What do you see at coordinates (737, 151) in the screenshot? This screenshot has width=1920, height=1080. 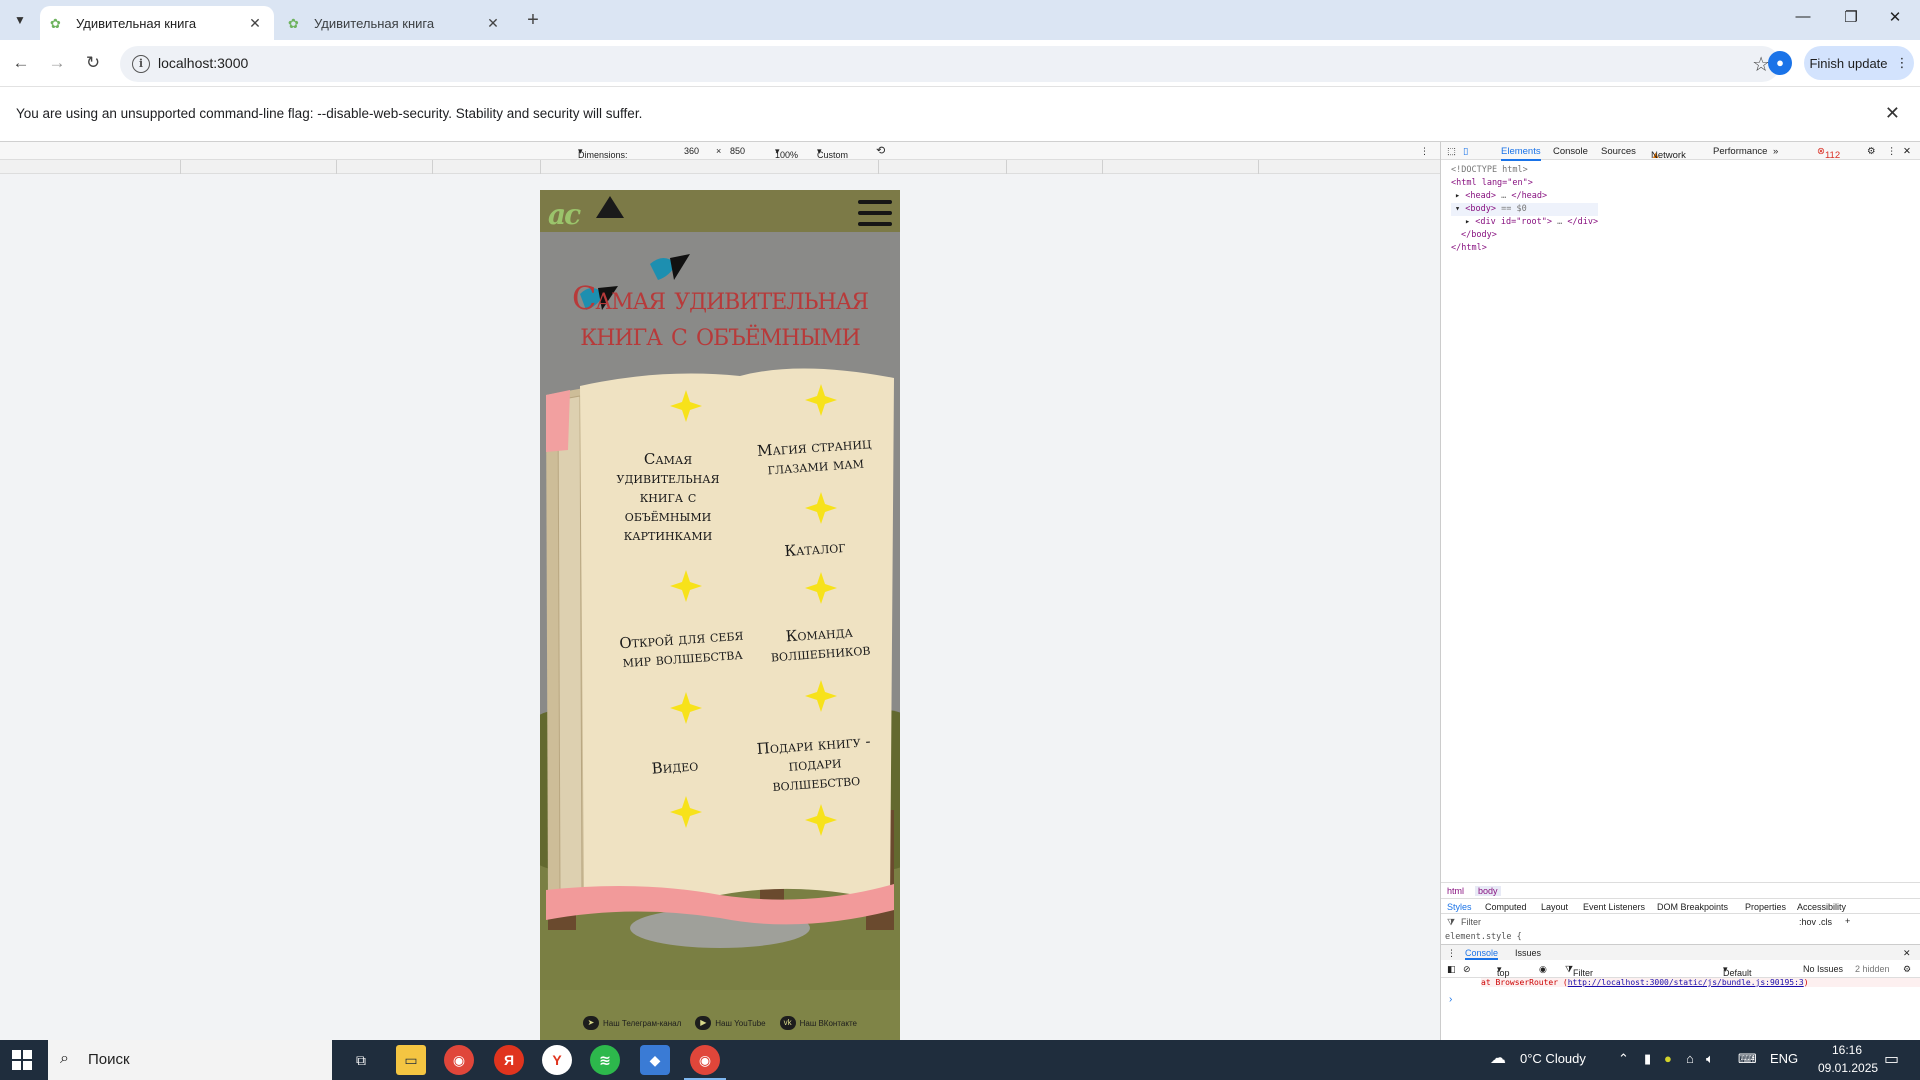 I see `height-input: 850` at bounding box center [737, 151].